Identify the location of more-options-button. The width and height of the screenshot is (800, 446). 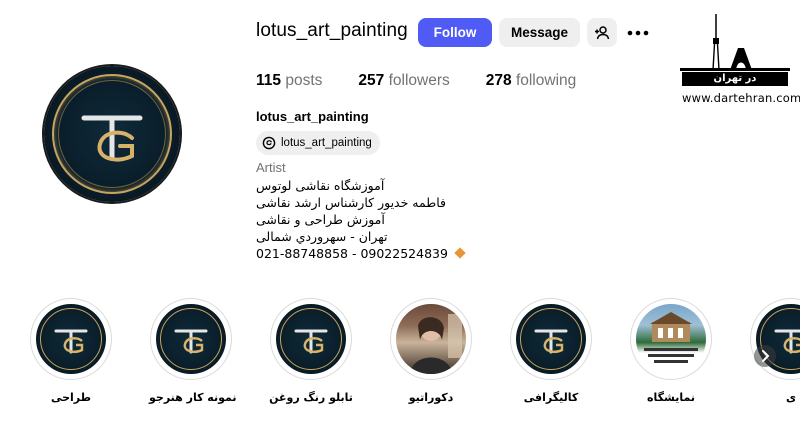
(638, 32).